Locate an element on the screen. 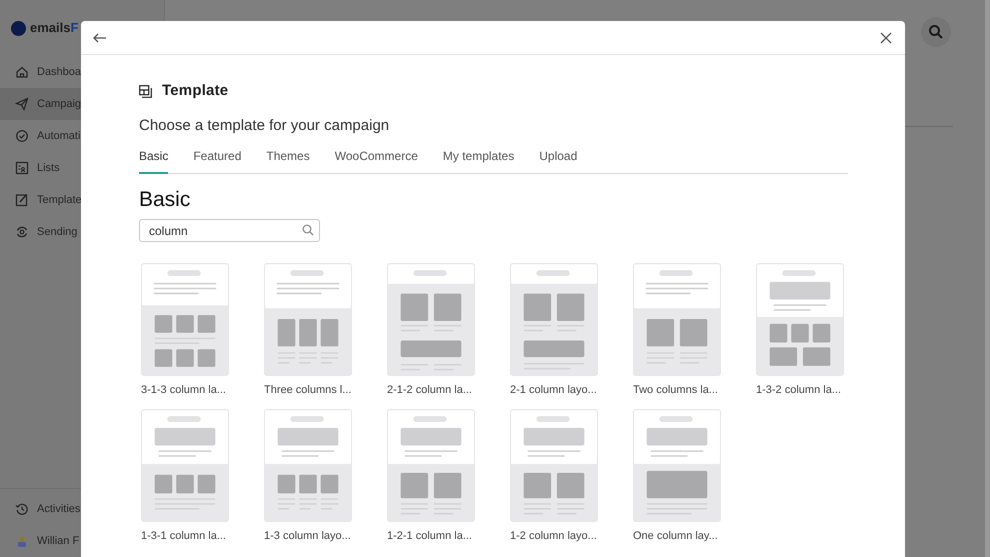  section-heading: Basic is located at coordinates (165, 199).